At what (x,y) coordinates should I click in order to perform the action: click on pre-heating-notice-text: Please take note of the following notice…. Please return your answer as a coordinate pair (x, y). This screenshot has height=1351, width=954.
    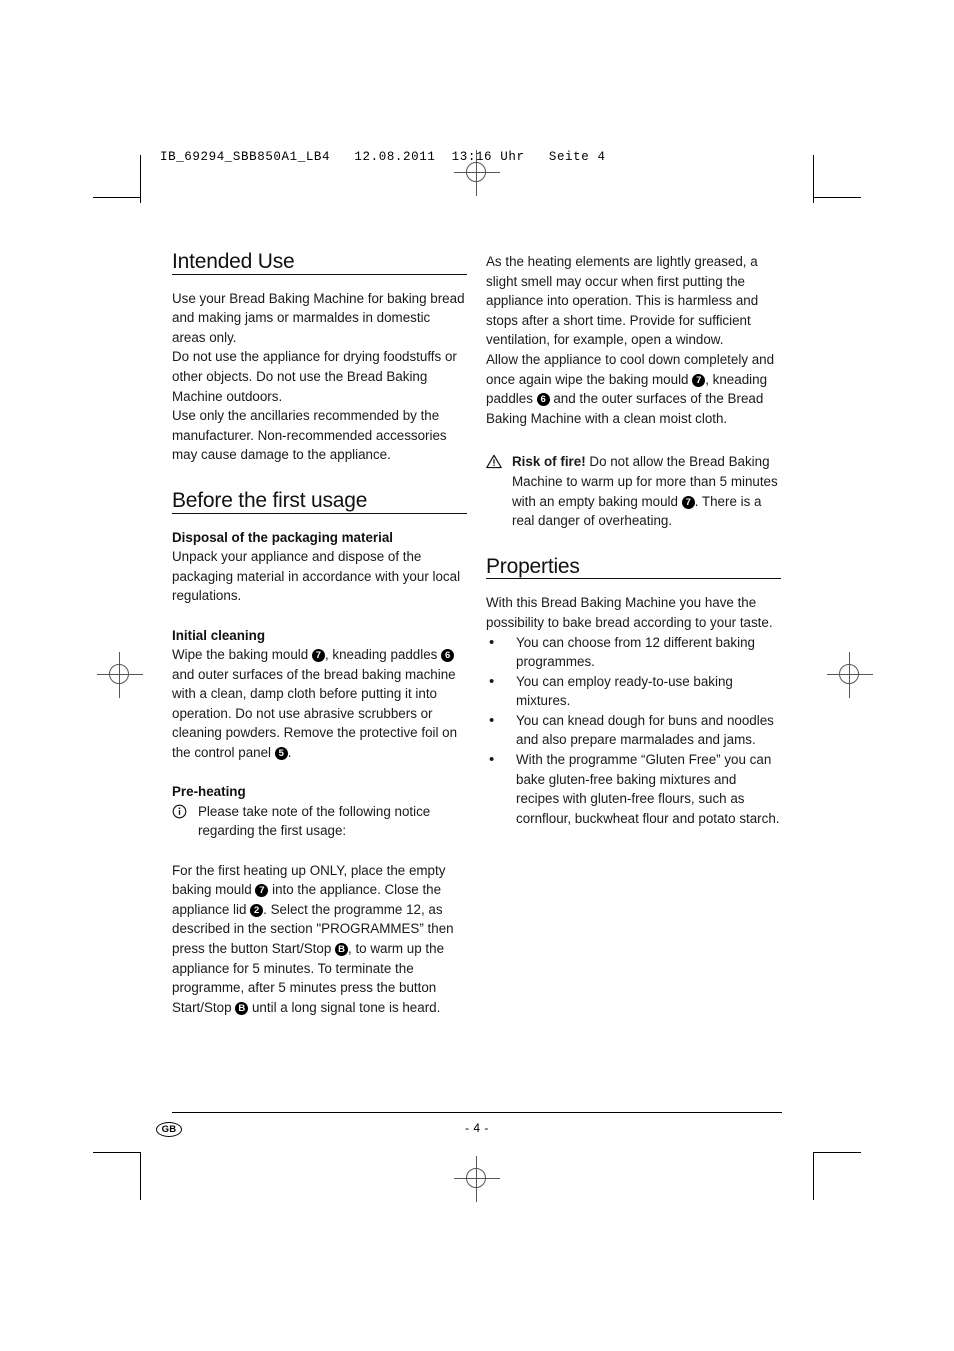
    Looking at the image, I should click on (314, 821).